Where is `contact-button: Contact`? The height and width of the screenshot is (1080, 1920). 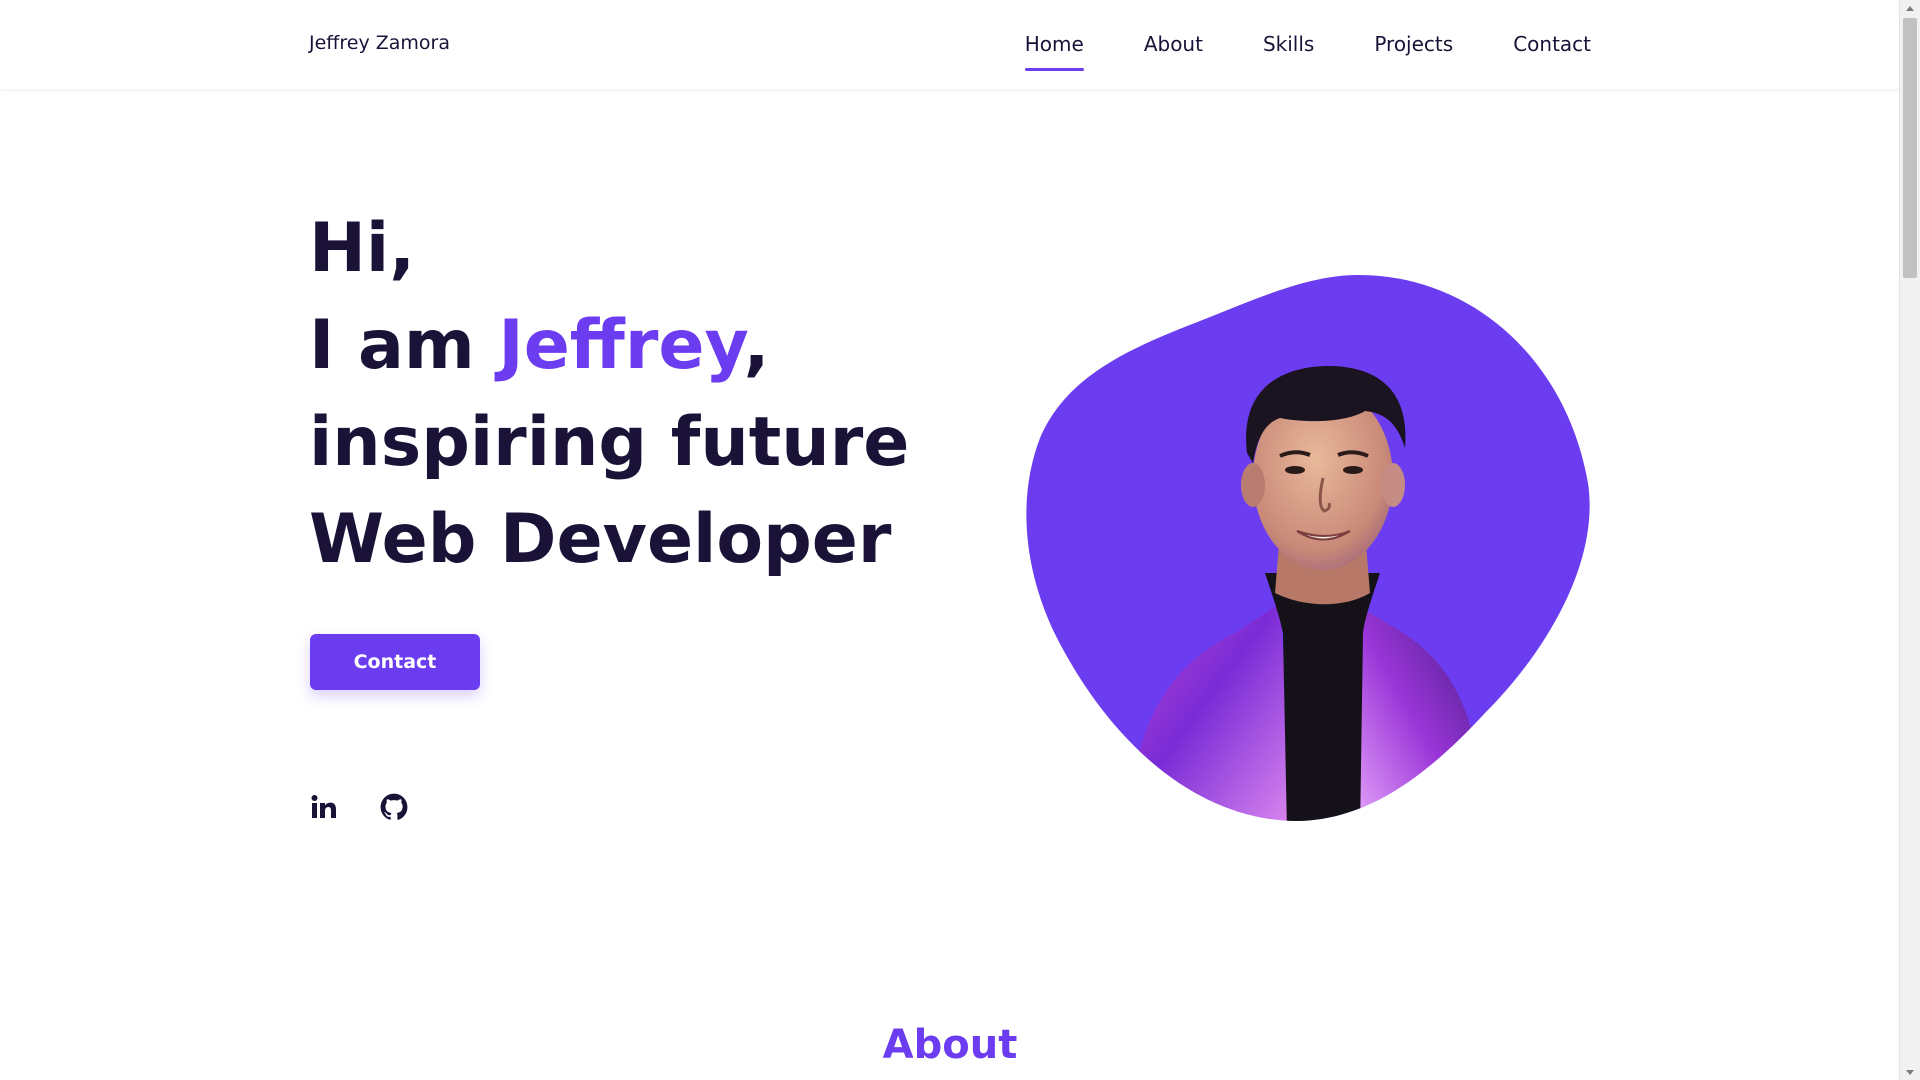
contact-button: Contact is located at coordinates (395, 662).